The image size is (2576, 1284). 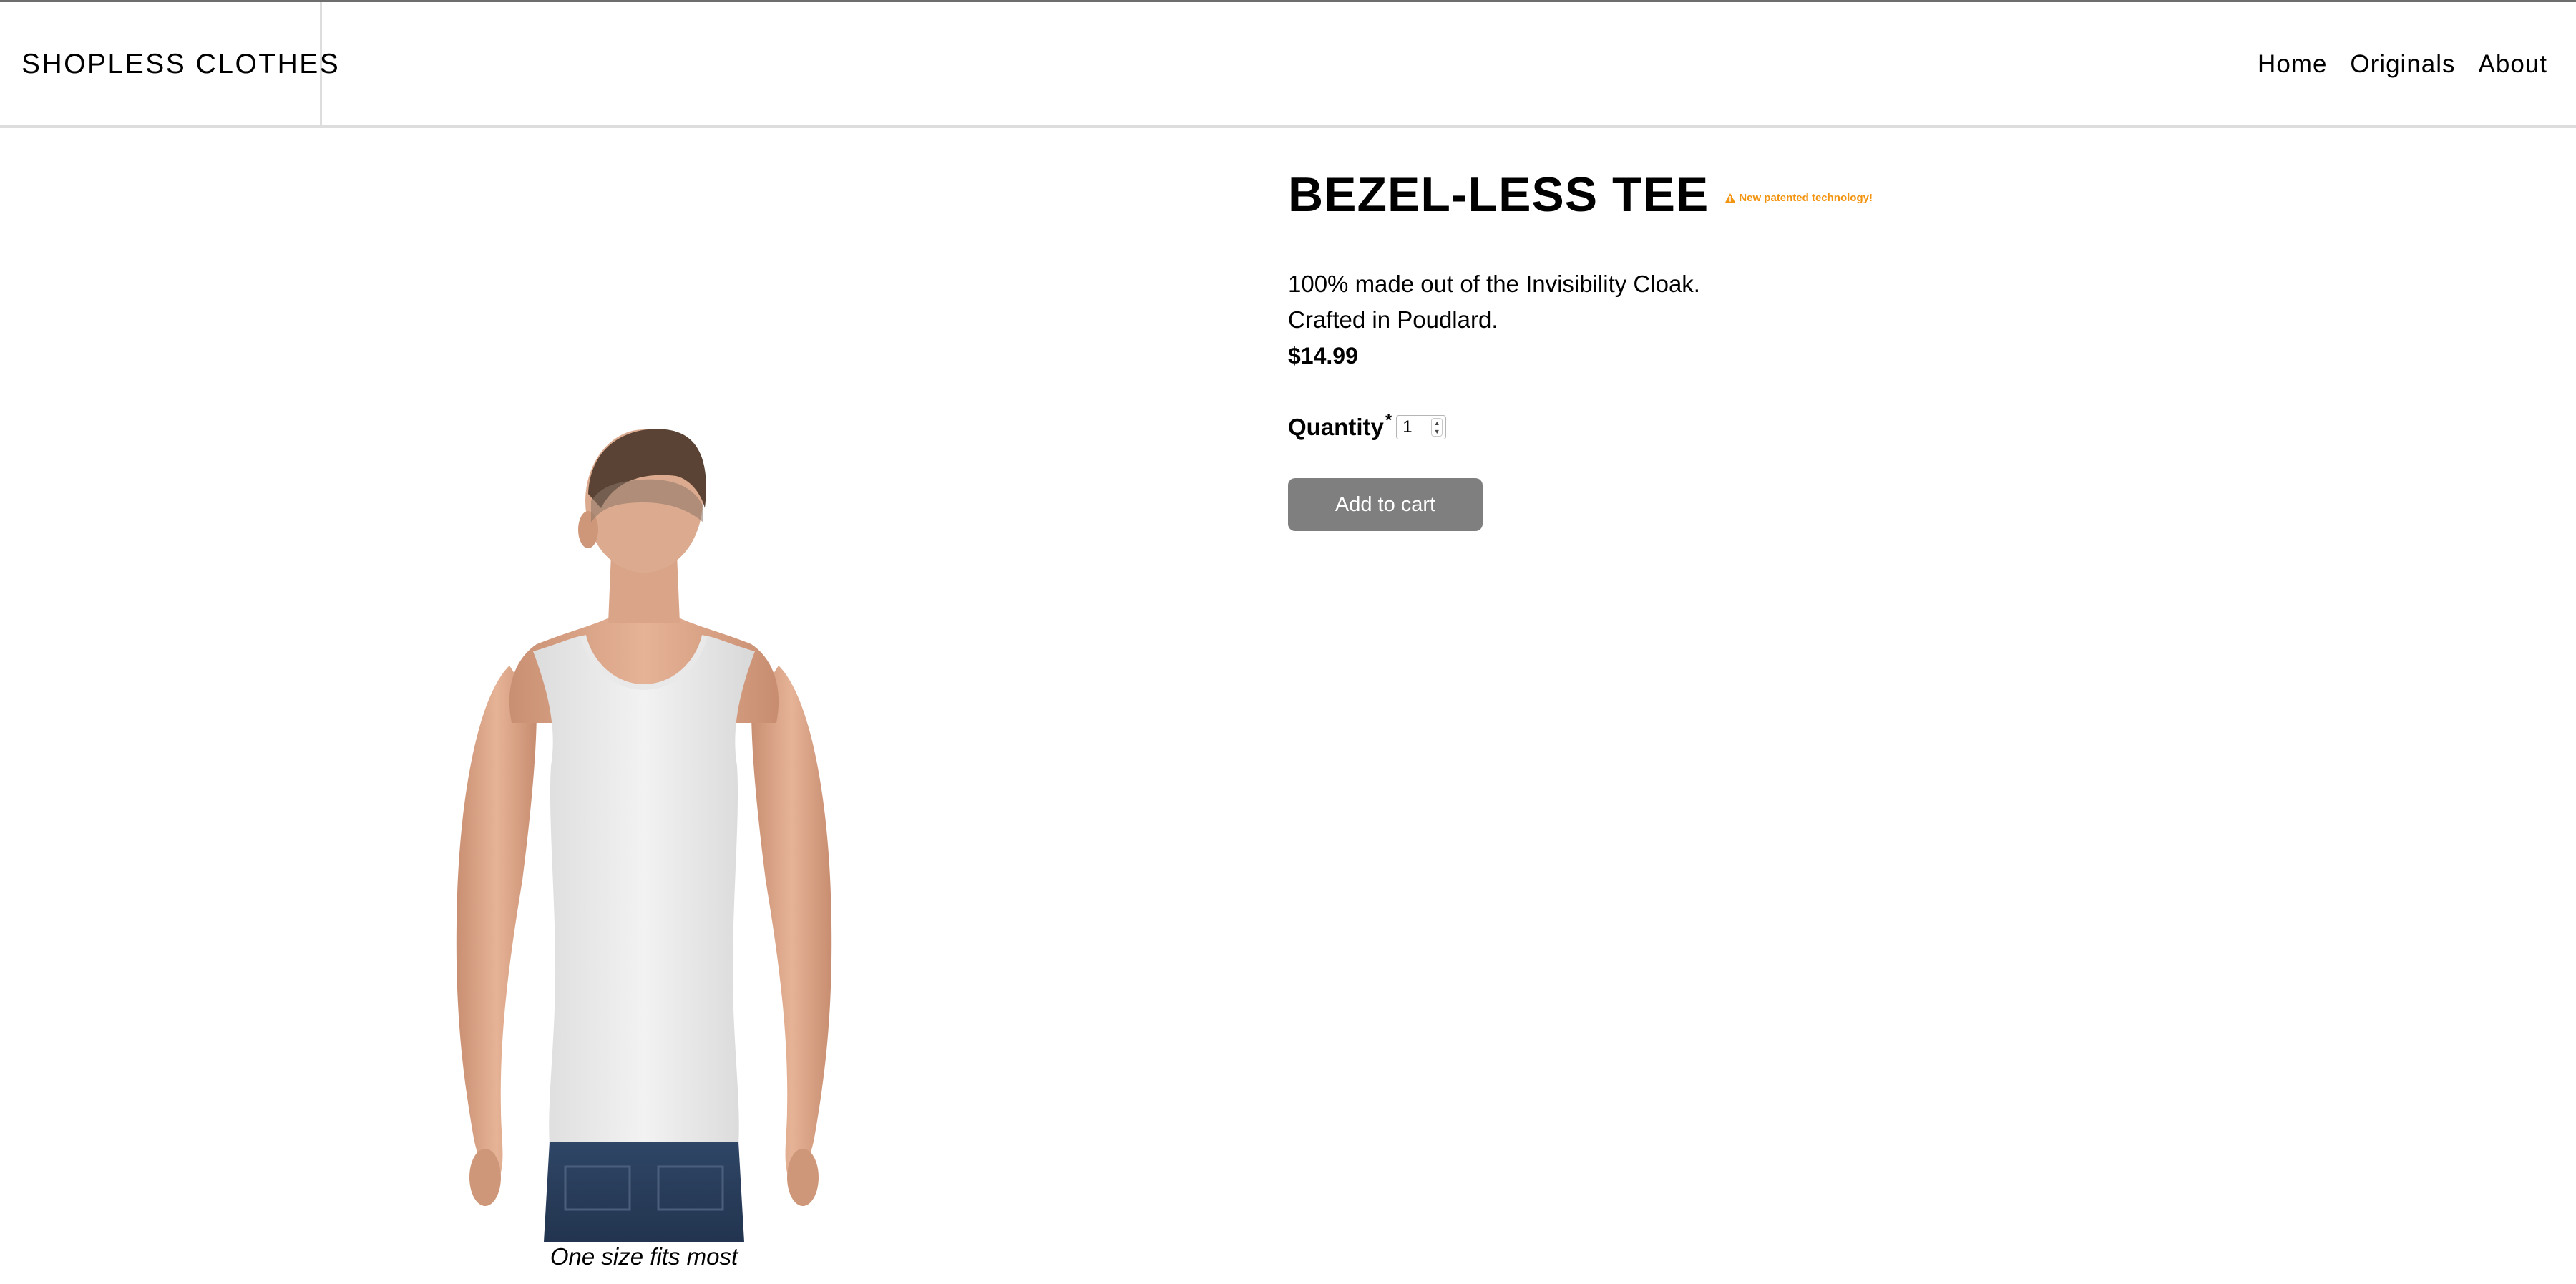 I want to click on chevron-down-icon: ▼, so click(x=1437, y=431).